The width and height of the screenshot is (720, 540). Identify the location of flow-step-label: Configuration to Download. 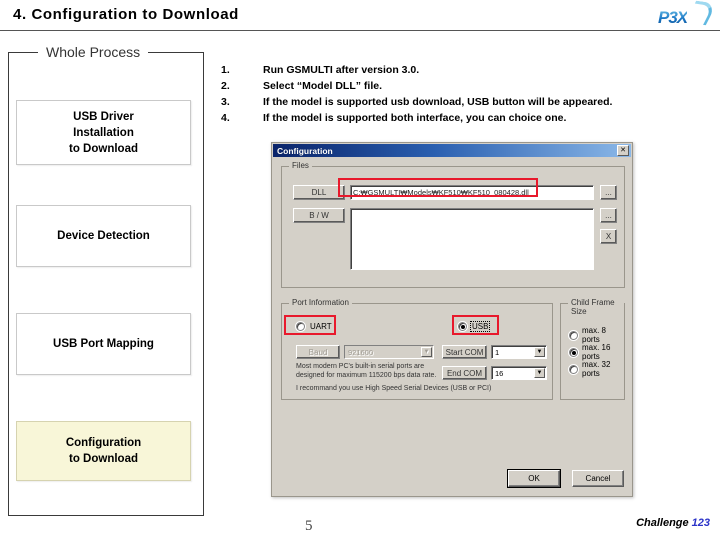
(103, 451).